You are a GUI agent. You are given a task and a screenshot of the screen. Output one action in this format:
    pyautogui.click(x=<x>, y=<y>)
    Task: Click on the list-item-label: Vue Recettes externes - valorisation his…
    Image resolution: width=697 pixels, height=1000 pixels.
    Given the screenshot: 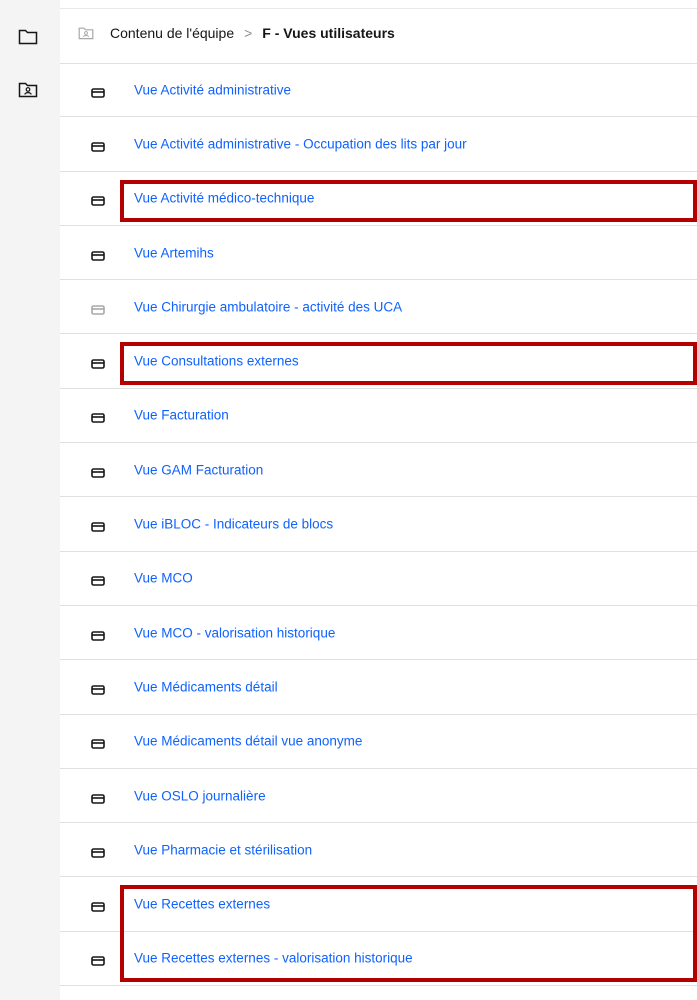 What is the action you would take?
    pyautogui.click(x=273, y=958)
    